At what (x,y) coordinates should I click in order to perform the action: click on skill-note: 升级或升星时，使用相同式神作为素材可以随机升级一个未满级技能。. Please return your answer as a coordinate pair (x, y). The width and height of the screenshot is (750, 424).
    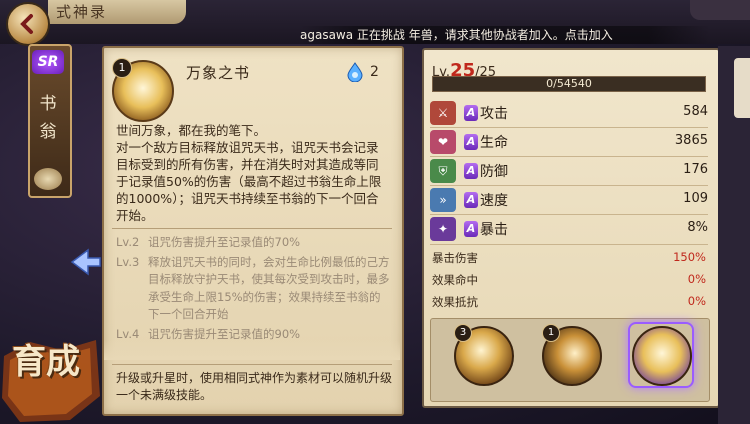
    Looking at the image, I should click on (254, 386).